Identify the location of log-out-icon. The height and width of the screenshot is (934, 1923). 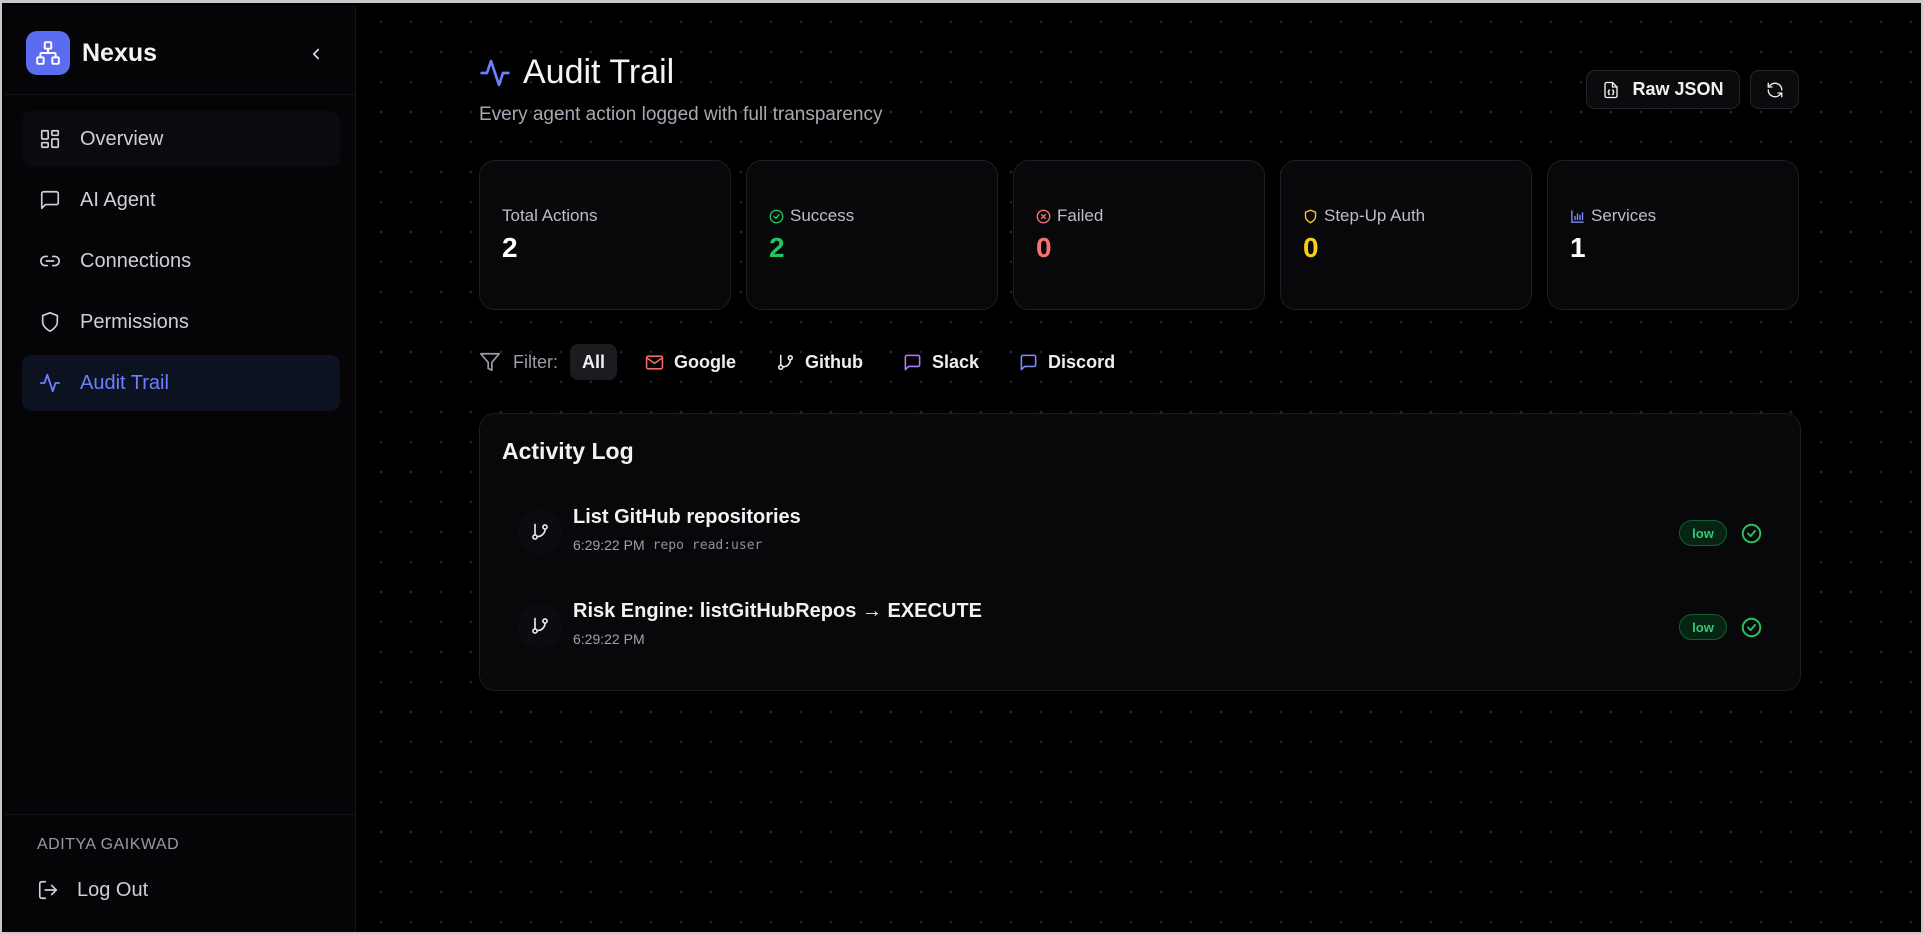
(49, 890).